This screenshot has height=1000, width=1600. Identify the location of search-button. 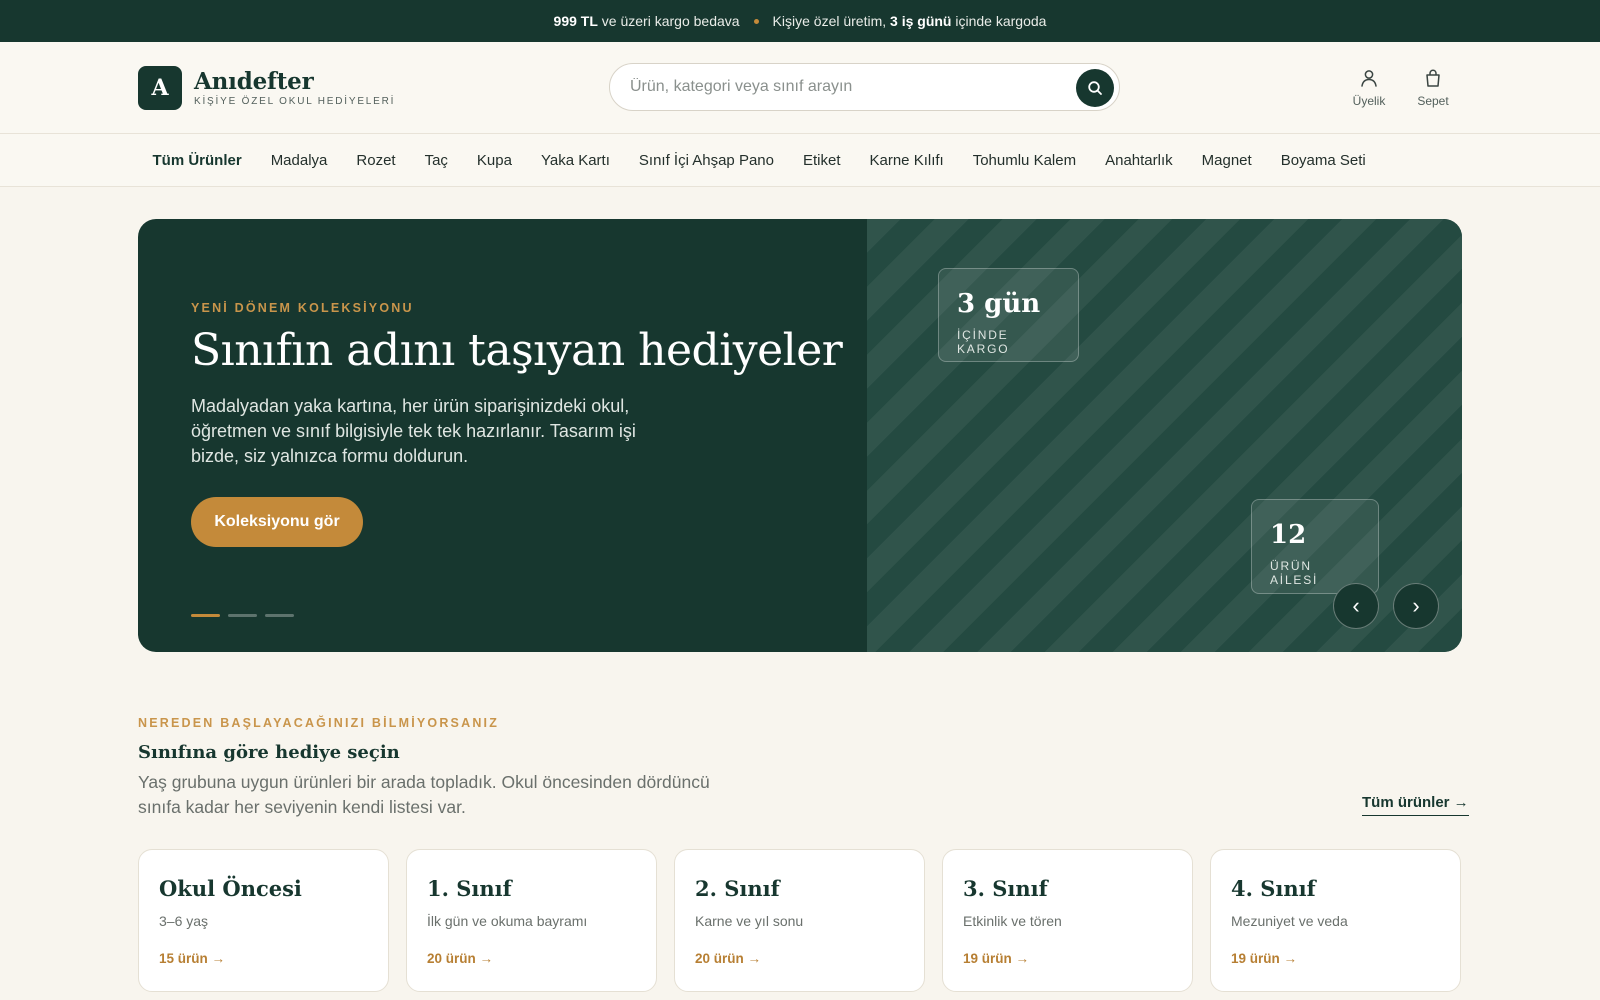
(1095, 88).